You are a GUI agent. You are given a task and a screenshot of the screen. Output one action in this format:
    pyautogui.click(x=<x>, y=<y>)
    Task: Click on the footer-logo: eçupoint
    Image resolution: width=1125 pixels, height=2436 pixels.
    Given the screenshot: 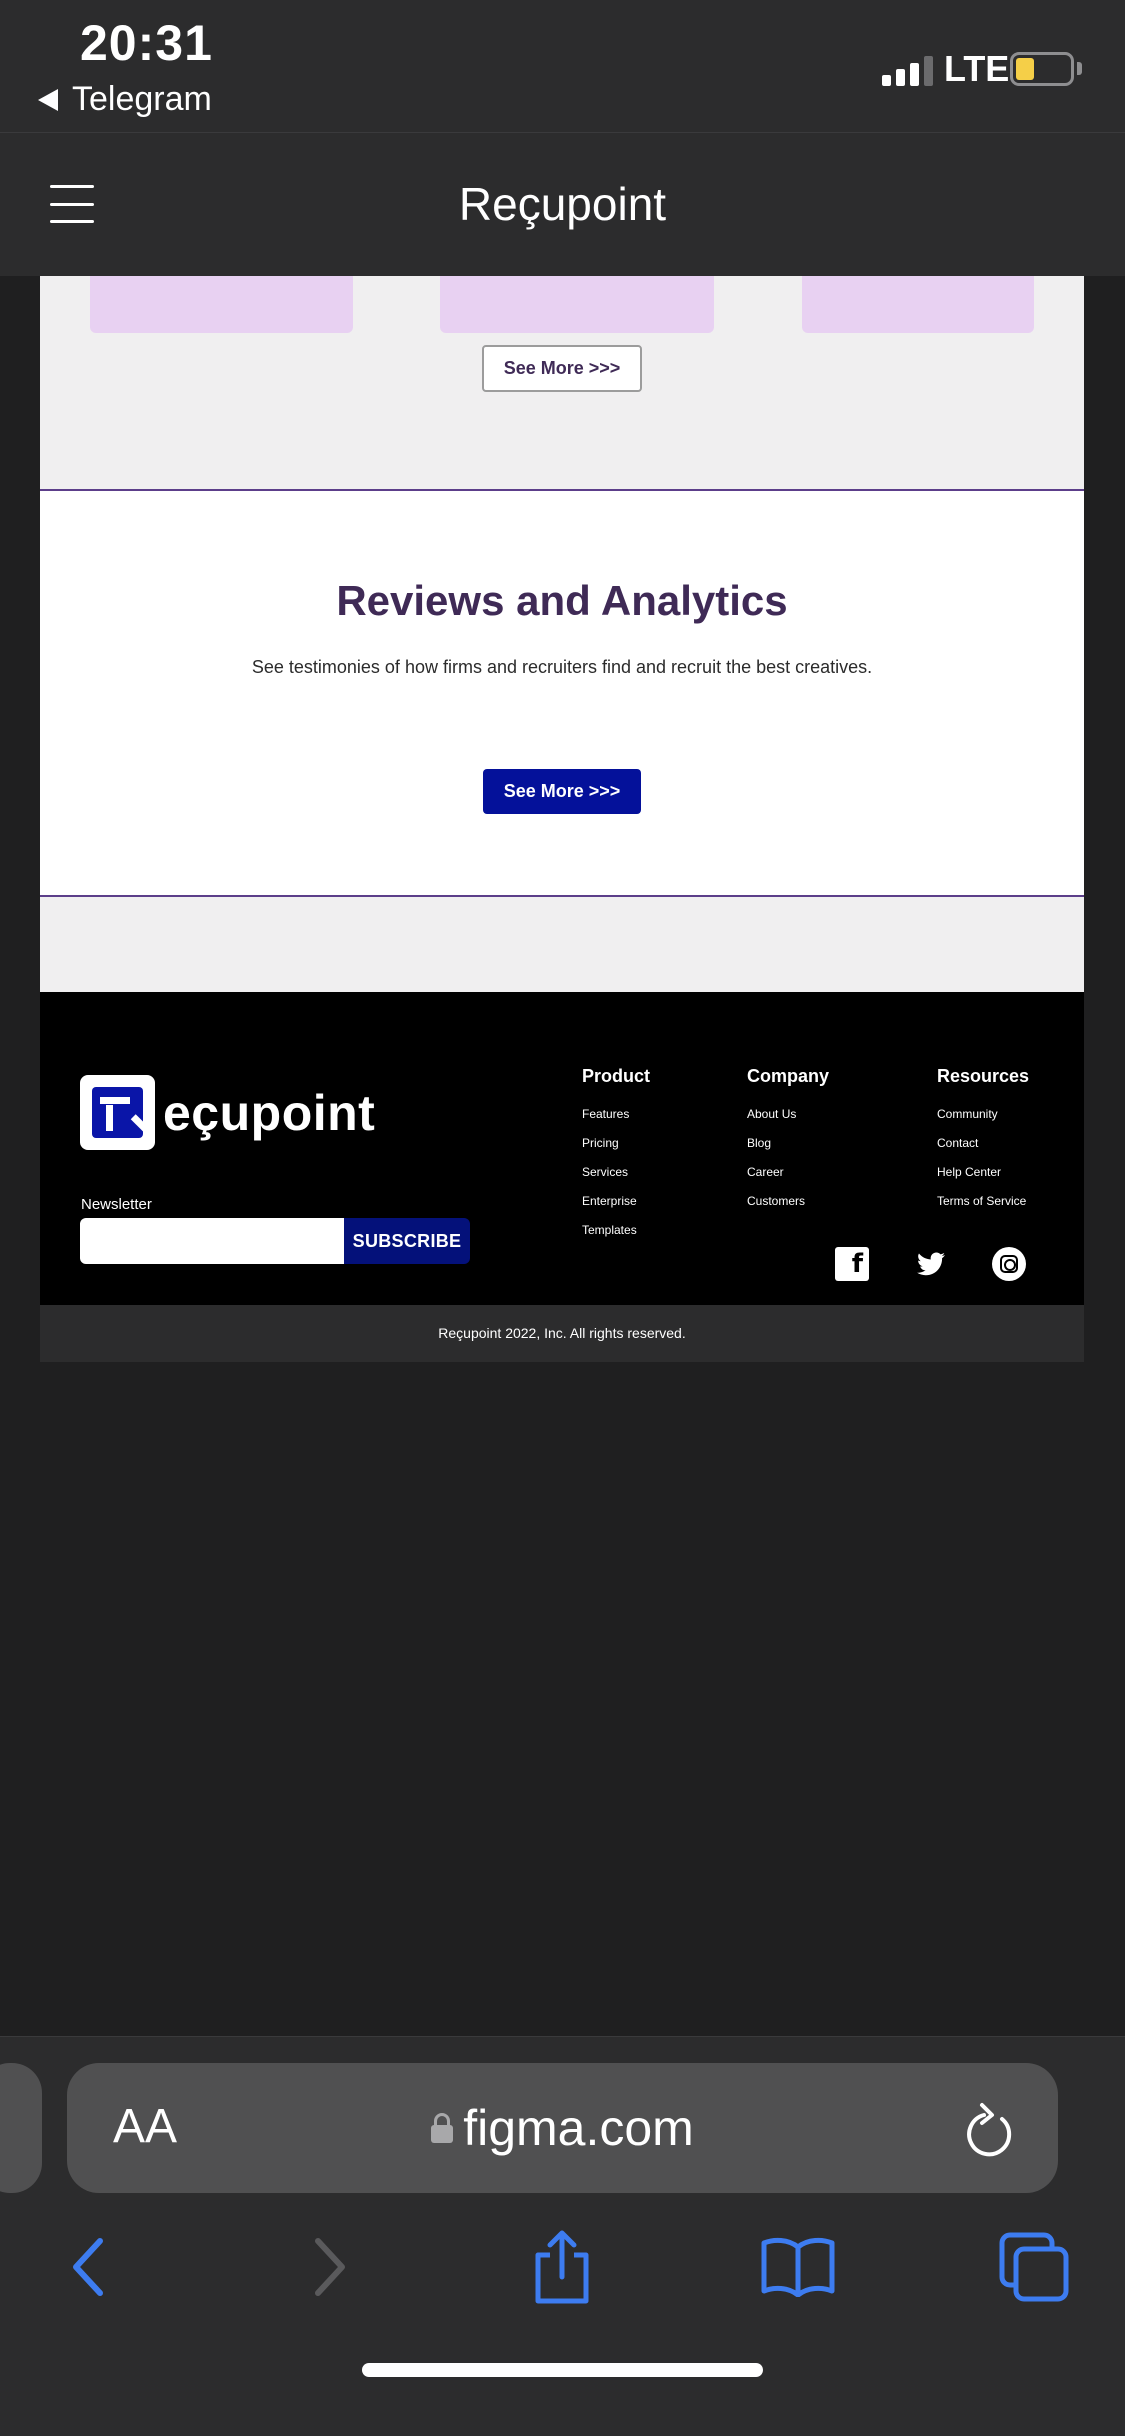 What is the action you would take?
    pyautogui.click(x=227, y=1112)
    